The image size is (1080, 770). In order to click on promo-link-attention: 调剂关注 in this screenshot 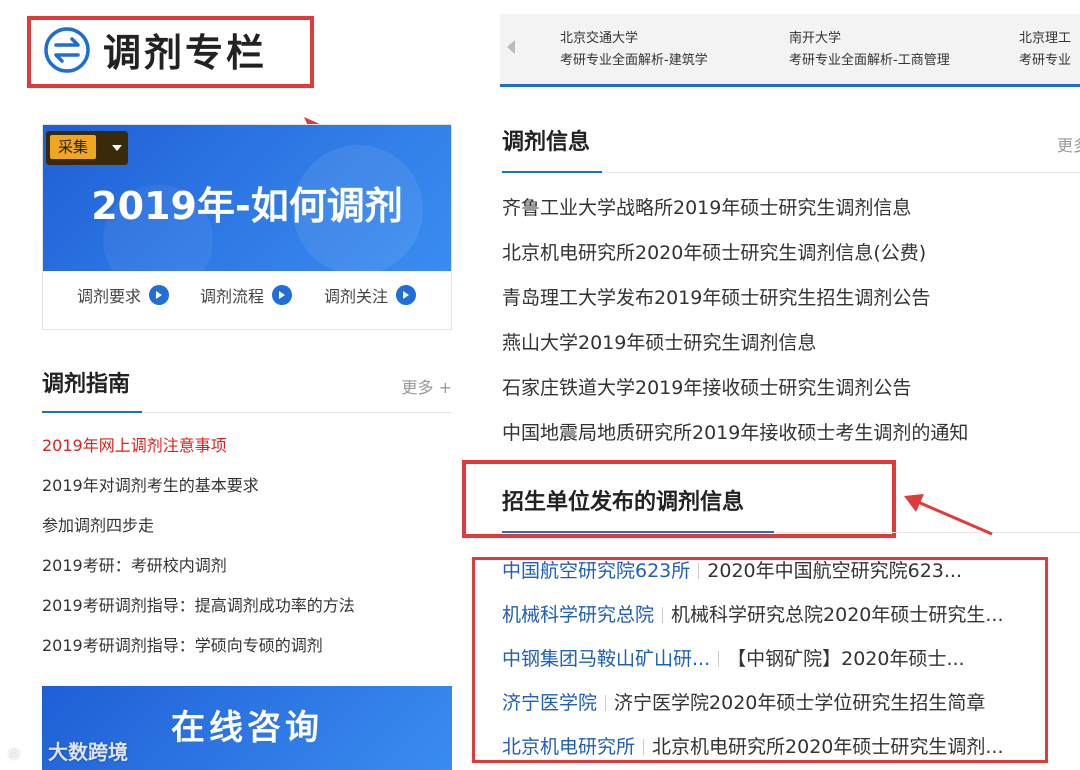, I will do `click(370, 295)`.